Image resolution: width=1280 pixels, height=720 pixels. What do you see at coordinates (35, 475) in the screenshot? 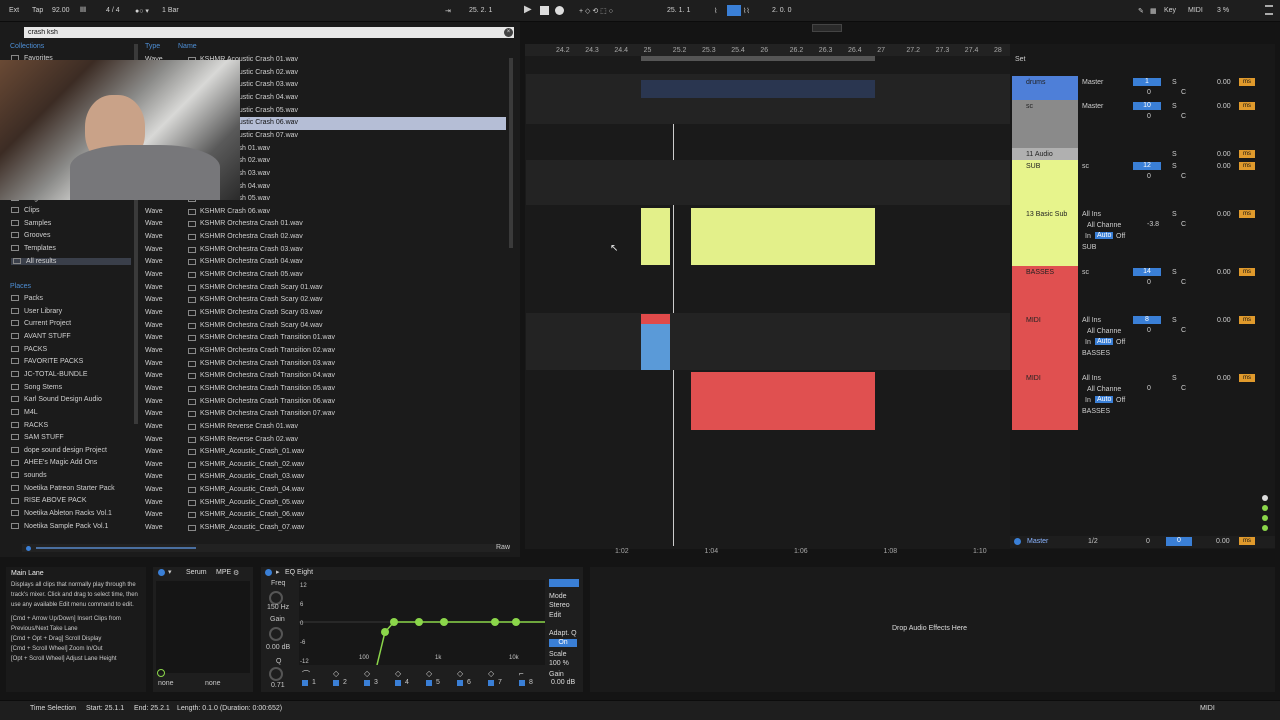
I see `place-label: sounds` at bounding box center [35, 475].